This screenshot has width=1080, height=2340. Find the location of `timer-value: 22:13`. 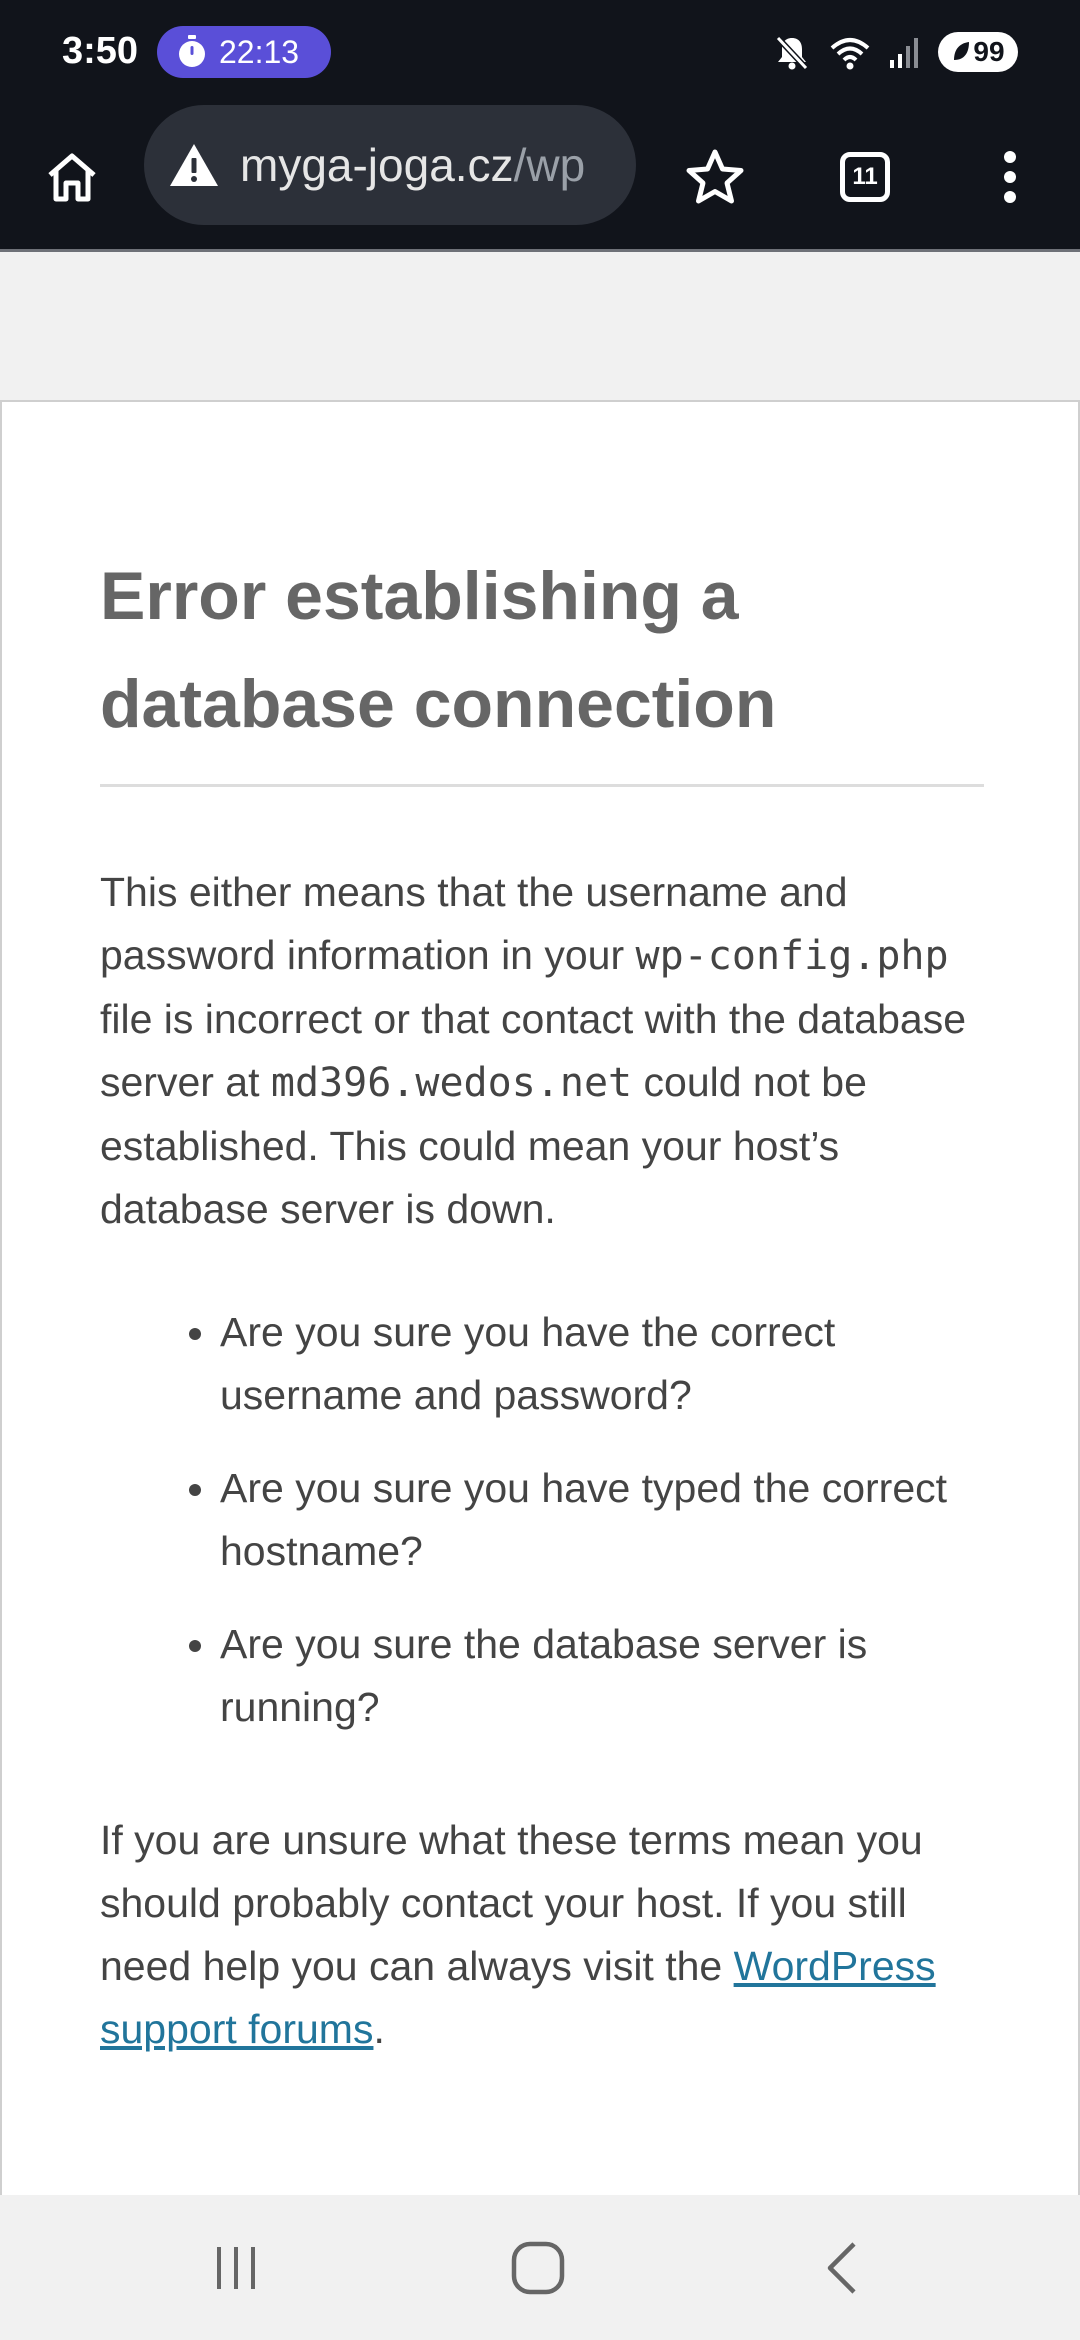

timer-value: 22:13 is located at coordinates (259, 52).